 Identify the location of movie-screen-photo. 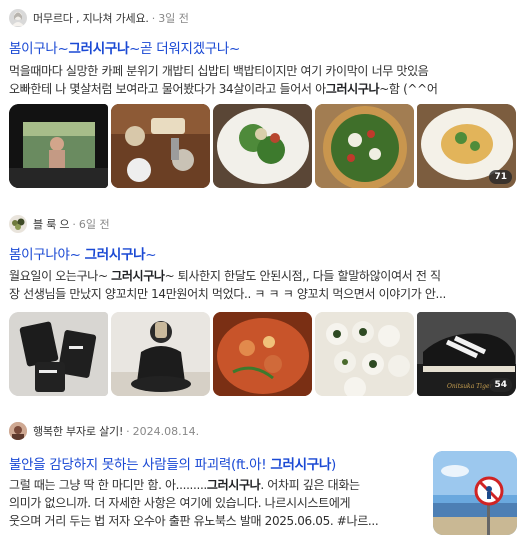
(58, 146).